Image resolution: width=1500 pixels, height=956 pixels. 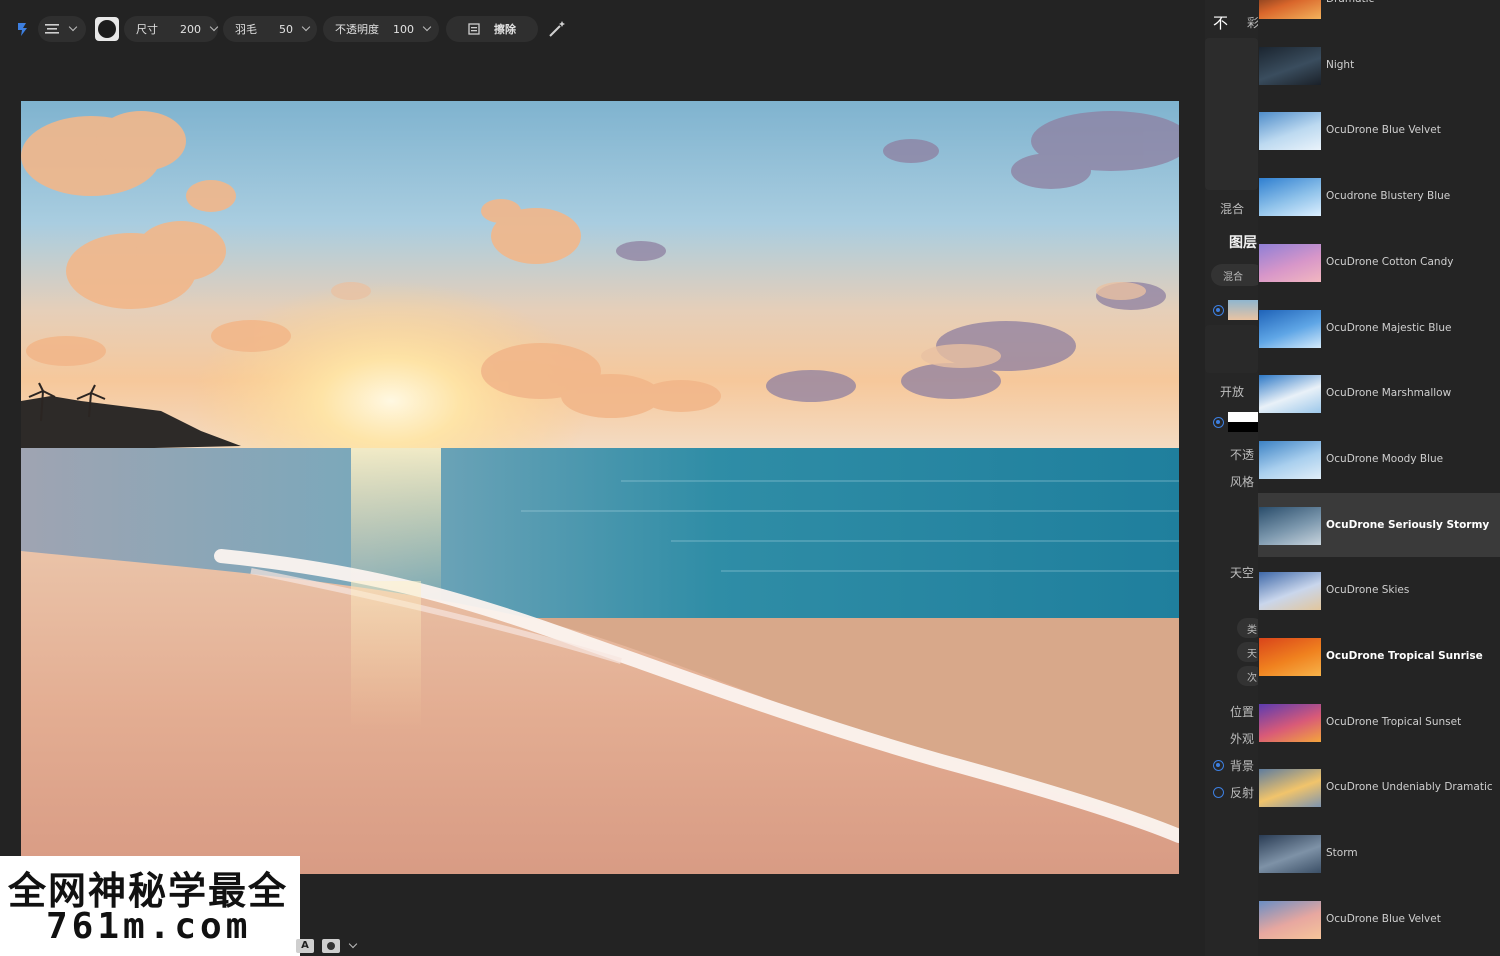 I want to click on magic-wand-icon, so click(x=557, y=29).